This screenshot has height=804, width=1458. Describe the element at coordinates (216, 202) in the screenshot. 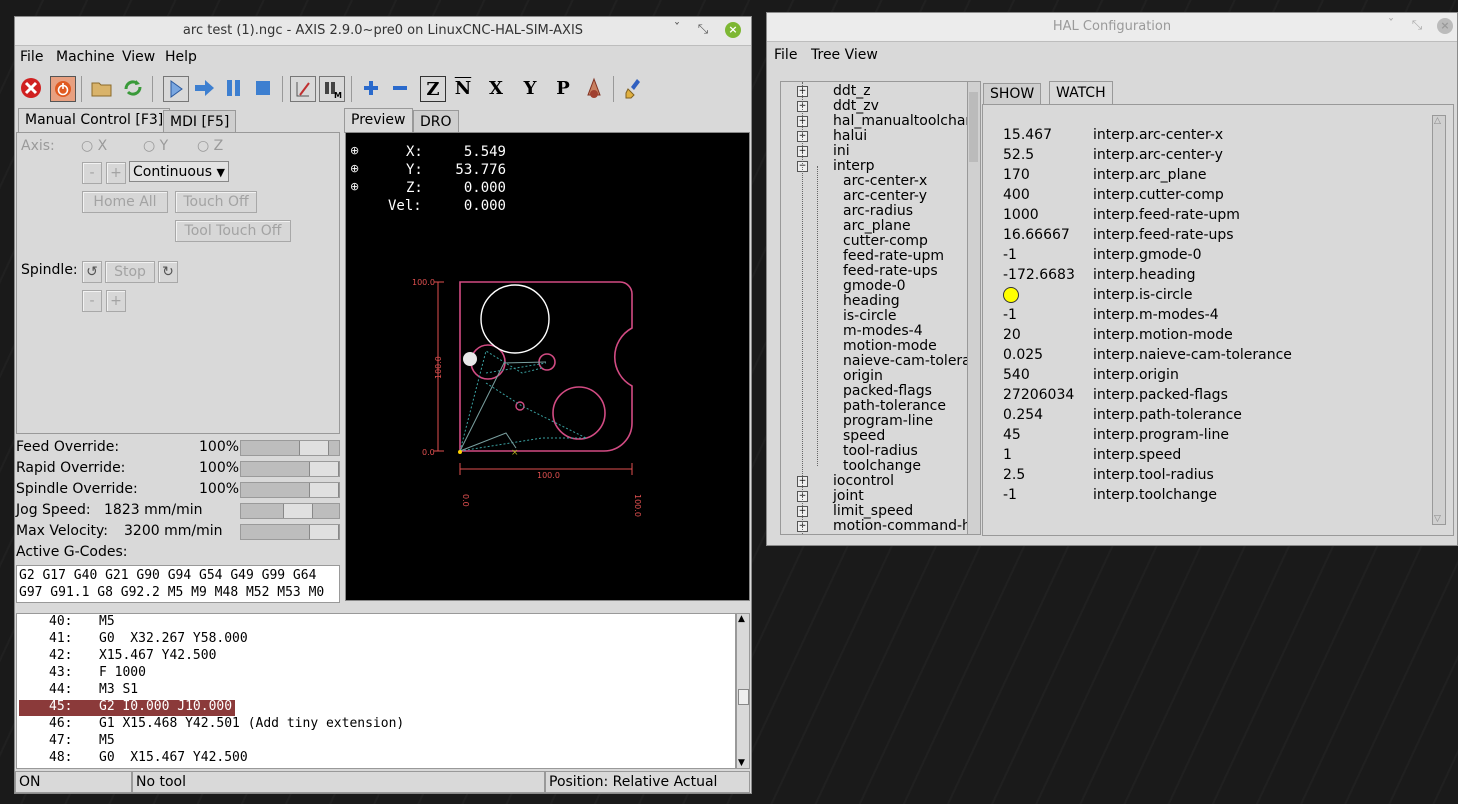

I see `touch-off-button: Touch Off` at that location.